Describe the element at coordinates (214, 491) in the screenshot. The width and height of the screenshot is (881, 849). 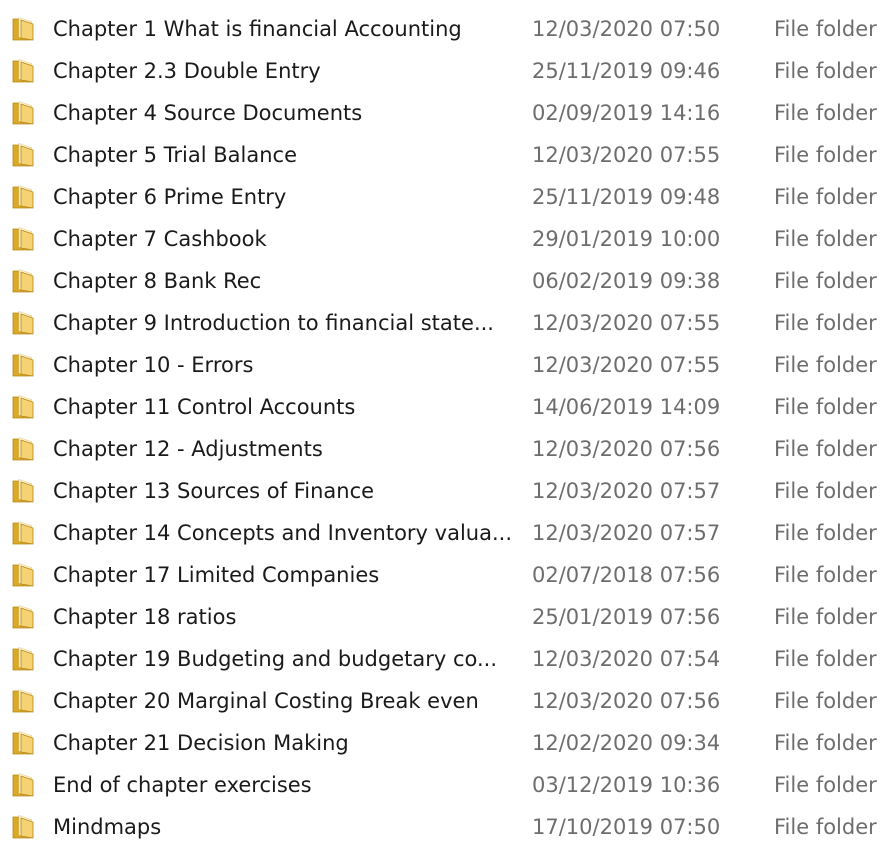
I see `file-name: Chapter 13 Sources of Finance` at that location.